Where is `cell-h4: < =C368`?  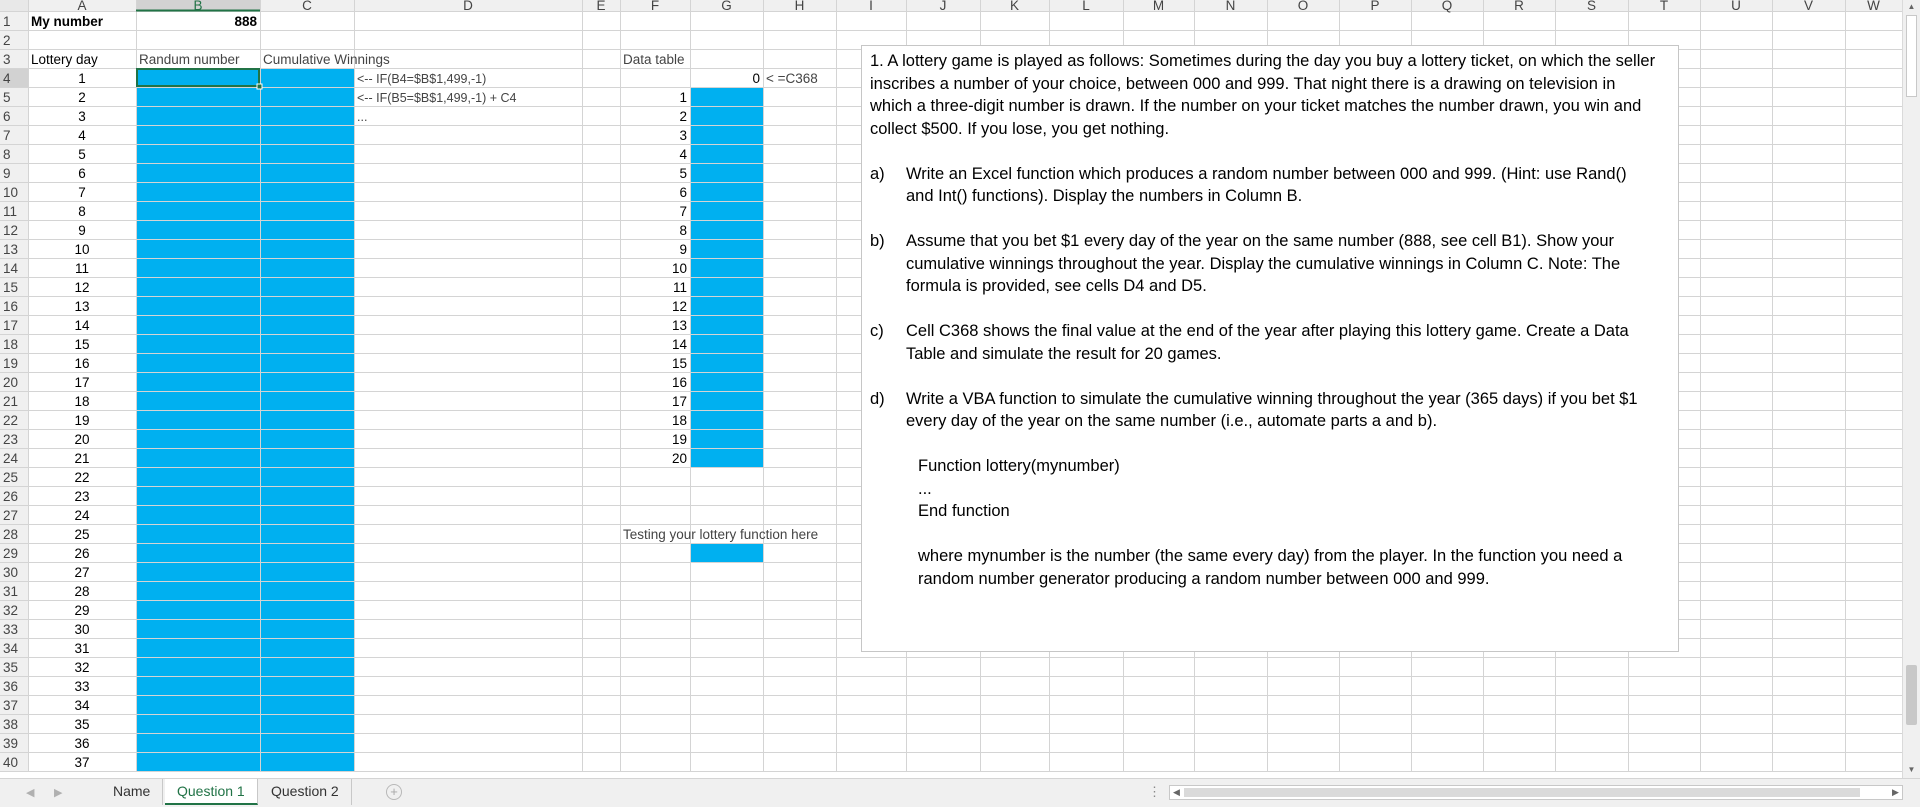
cell-h4: < =C368 is located at coordinates (792, 78).